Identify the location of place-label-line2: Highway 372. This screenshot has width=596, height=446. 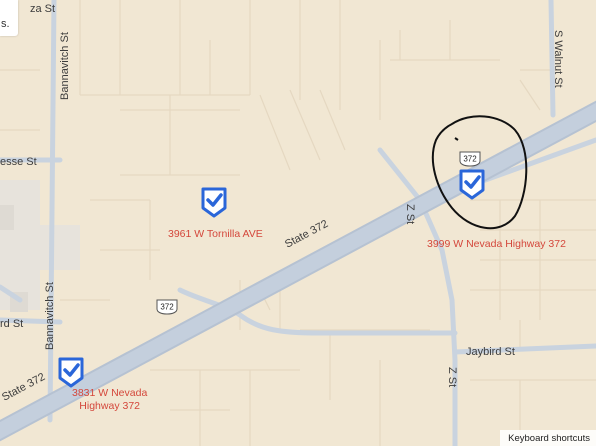
(109, 406).